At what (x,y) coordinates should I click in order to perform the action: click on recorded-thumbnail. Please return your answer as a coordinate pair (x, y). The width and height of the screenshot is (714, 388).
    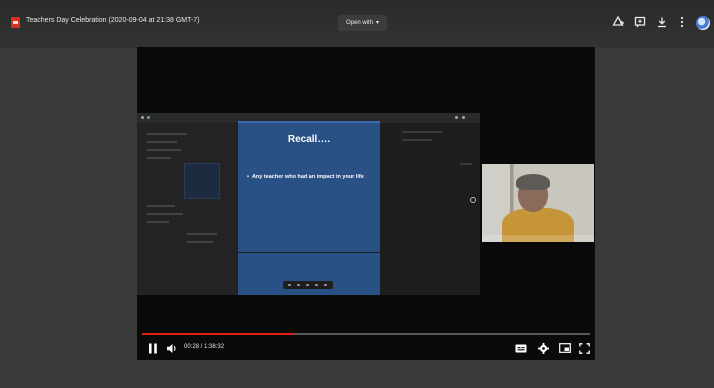
    Looking at the image, I should click on (202, 181).